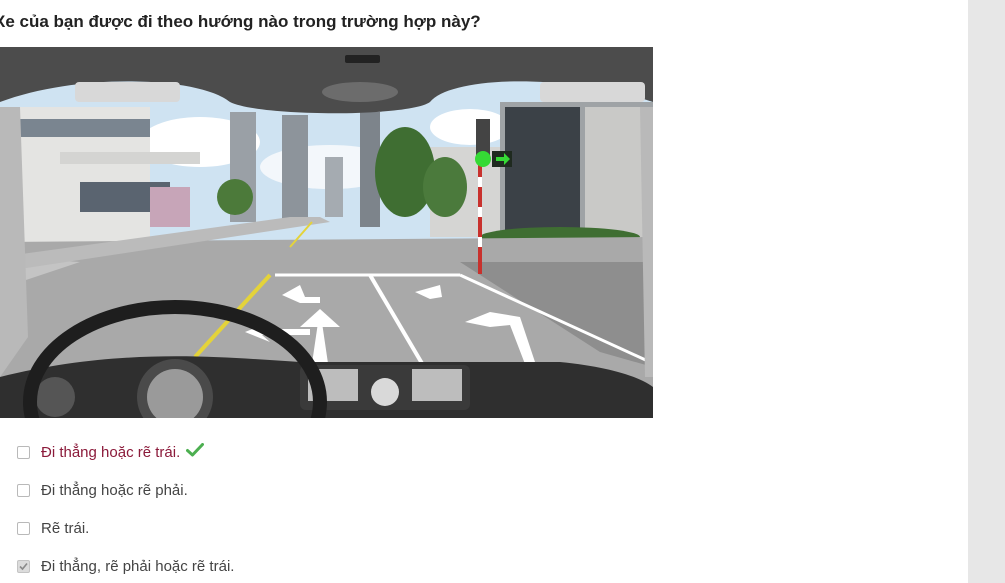  I want to click on option-1-label: Đi thẳng hoặc rẽ trái., so click(111, 452).